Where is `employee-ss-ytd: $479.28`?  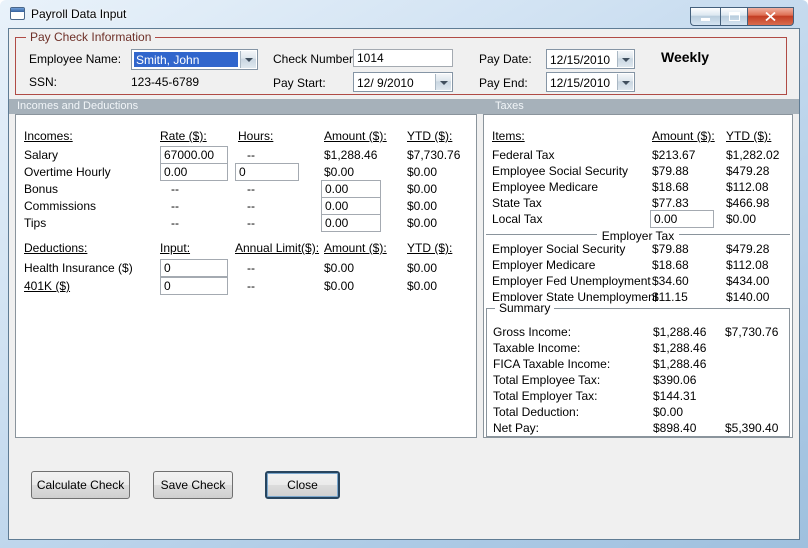
employee-ss-ytd: $479.28 is located at coordinates (748, 171).